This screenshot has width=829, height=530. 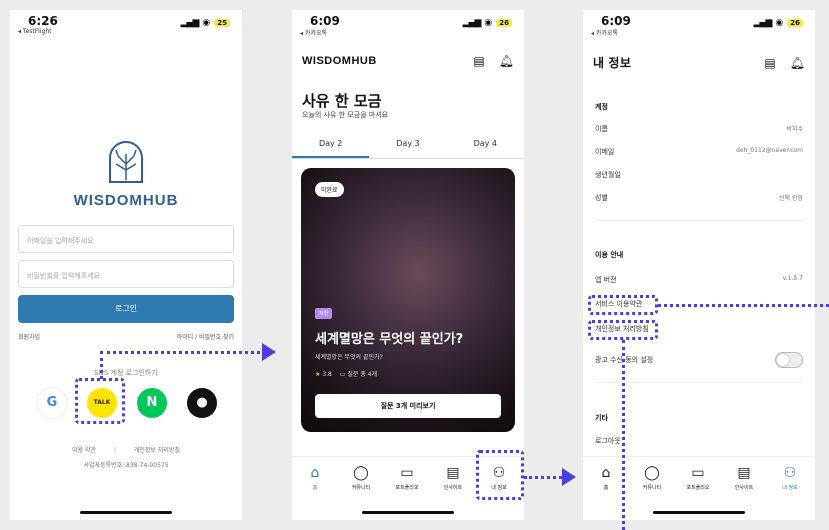 I want to click on password-input: 비밀번호를 입력해주세요, so click(x=126, y=274).